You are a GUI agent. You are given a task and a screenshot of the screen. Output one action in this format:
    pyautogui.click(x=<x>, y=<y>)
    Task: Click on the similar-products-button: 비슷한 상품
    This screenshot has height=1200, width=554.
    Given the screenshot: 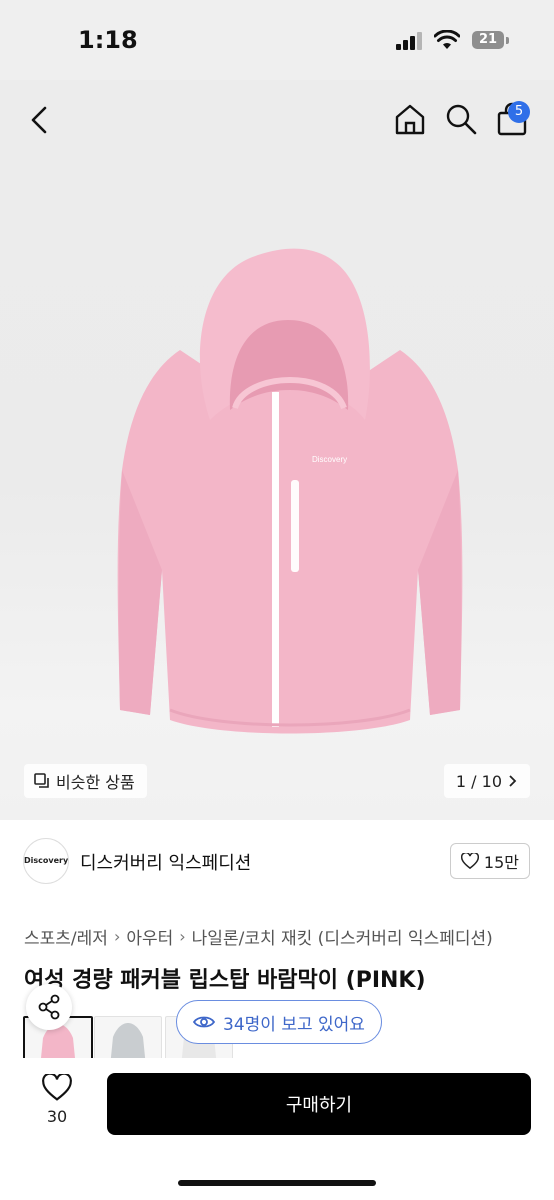 What is the action you would take?
    pyautogui.click(x=85, y=781)
    